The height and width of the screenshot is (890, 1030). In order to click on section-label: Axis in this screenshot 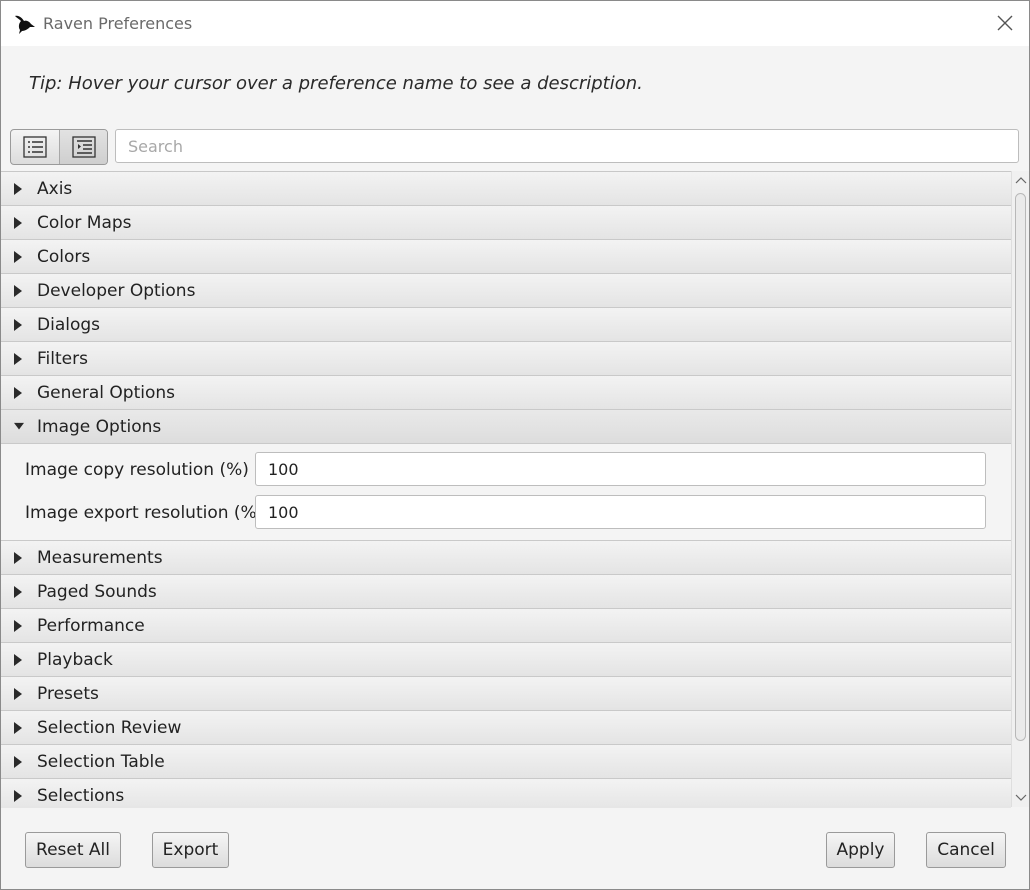, I will do `click(55, 189)`.